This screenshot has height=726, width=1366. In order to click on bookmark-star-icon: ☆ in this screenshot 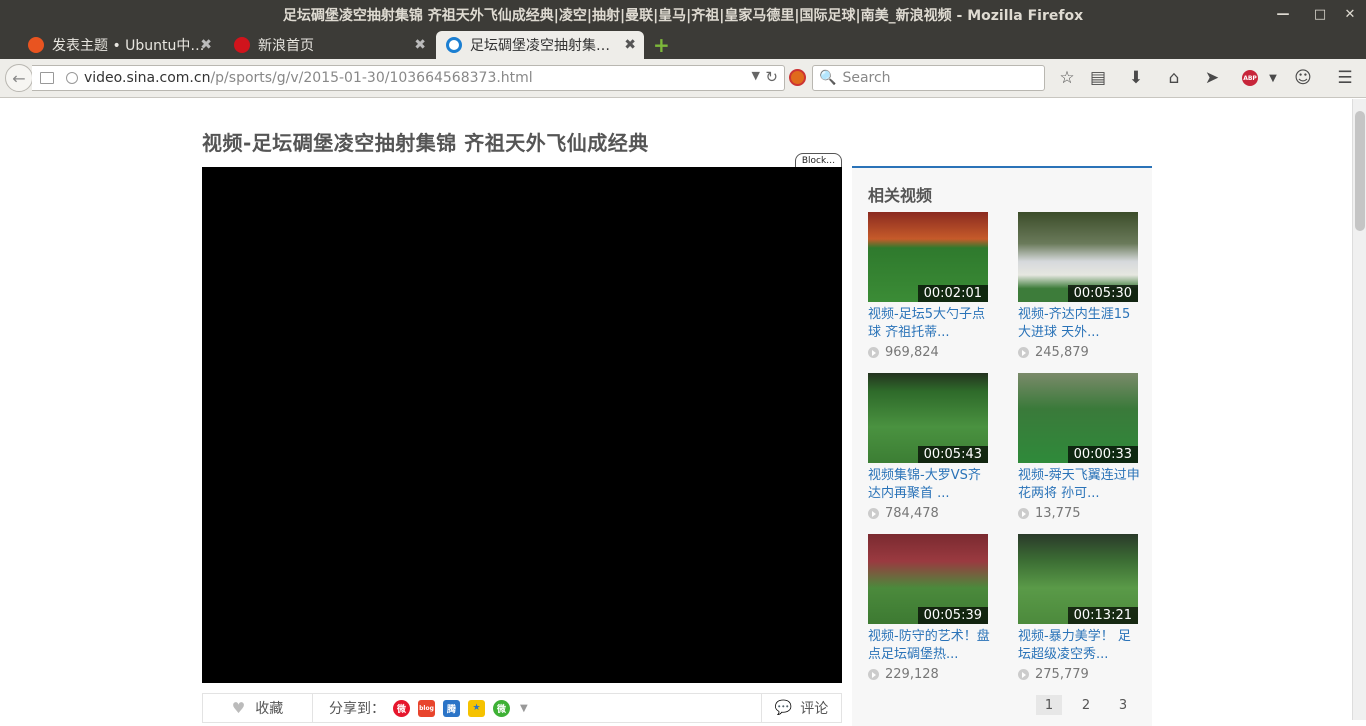, I will do `click(1067, 78)`.